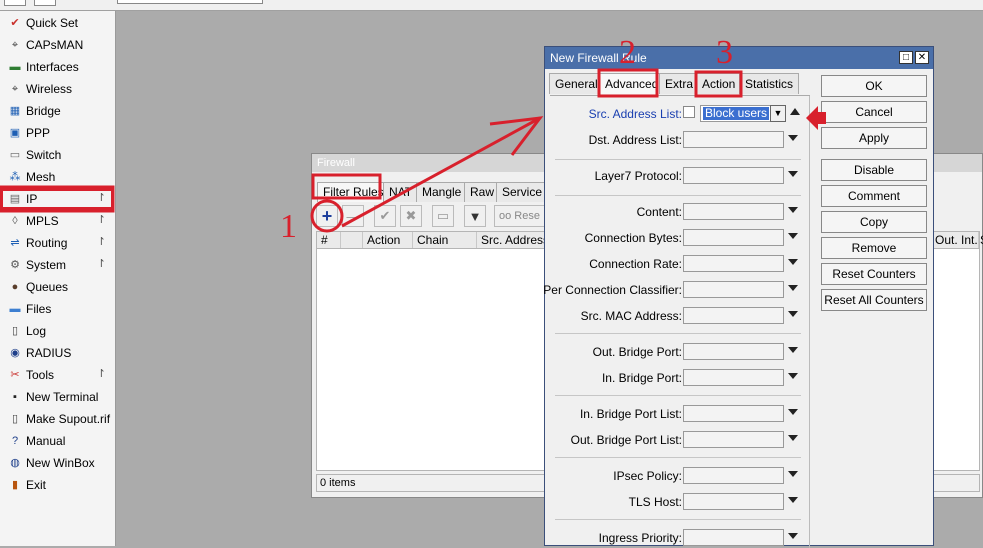 This screenshot has height=548, width=983. What do you see at coordinates (57, 155) in the screenshot?
I see `sidebar-item-switch: ▭ Switch` at bounding box center [57, 155].